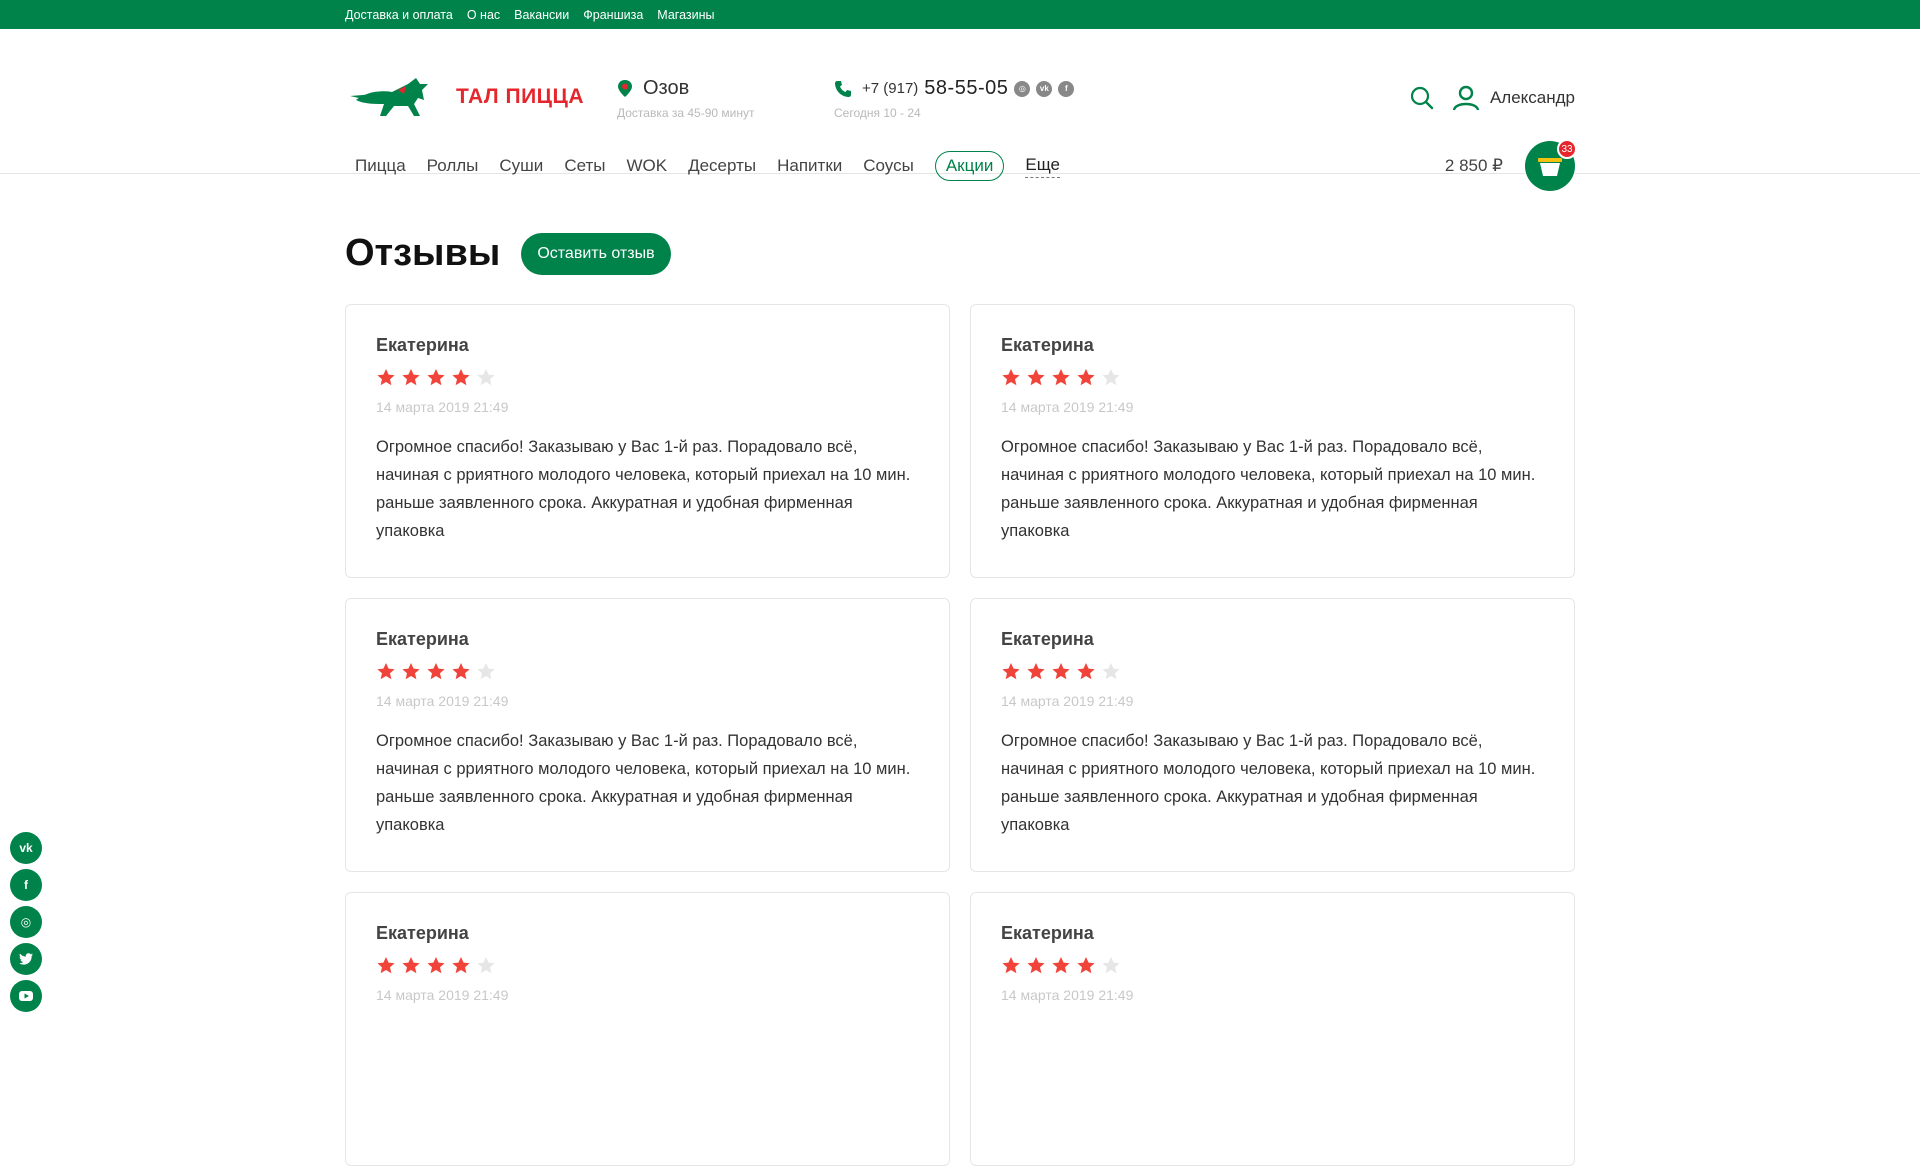 This screenshot has height=1166, width=1920. Describe the element at coordinates (966, 88) in the screenshot. I see `phone-number: 58-55-05` at that location.